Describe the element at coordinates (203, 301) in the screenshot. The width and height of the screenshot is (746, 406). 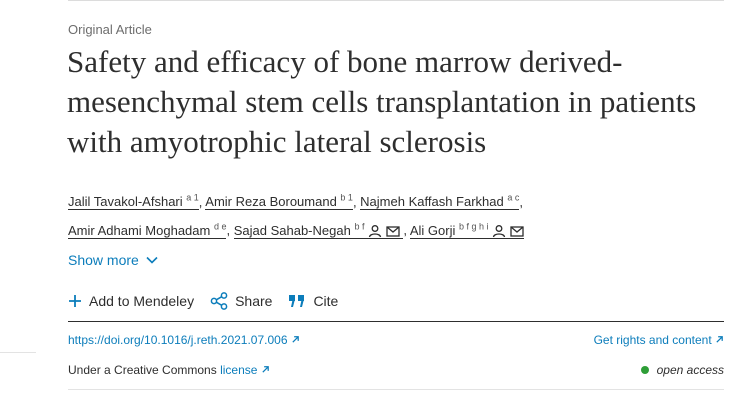
I see `article-actions: Add to Mendeley Share Cite` at that location.